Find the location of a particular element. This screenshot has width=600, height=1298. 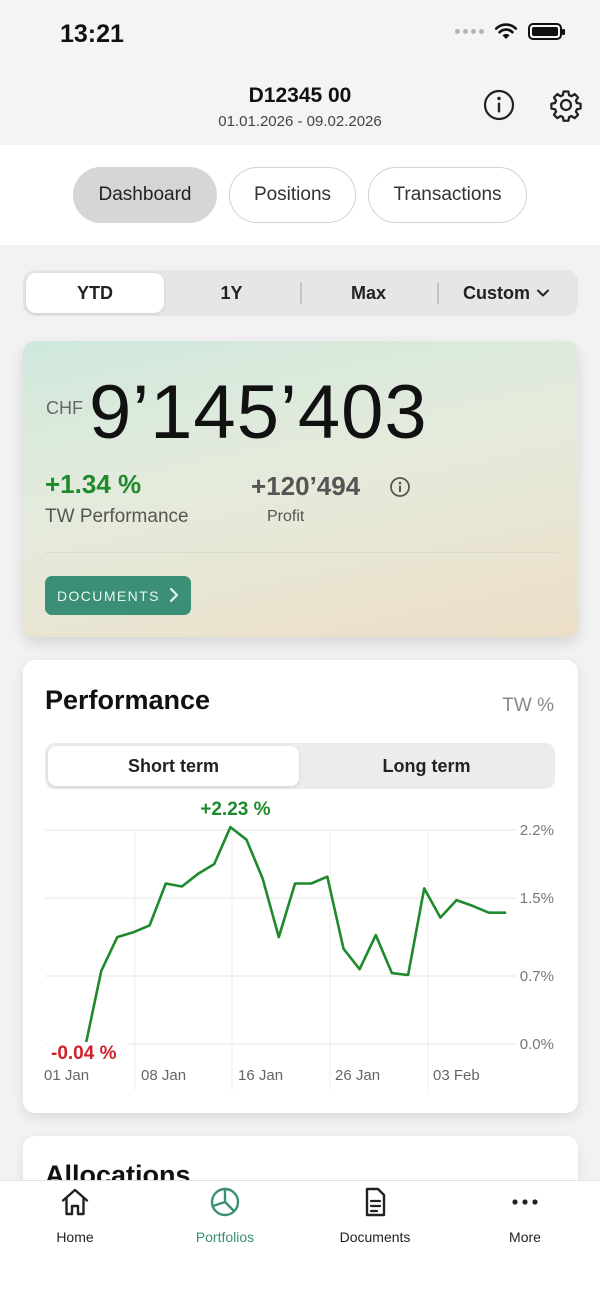

term-short: Short term is located at coordinates (173, 766).